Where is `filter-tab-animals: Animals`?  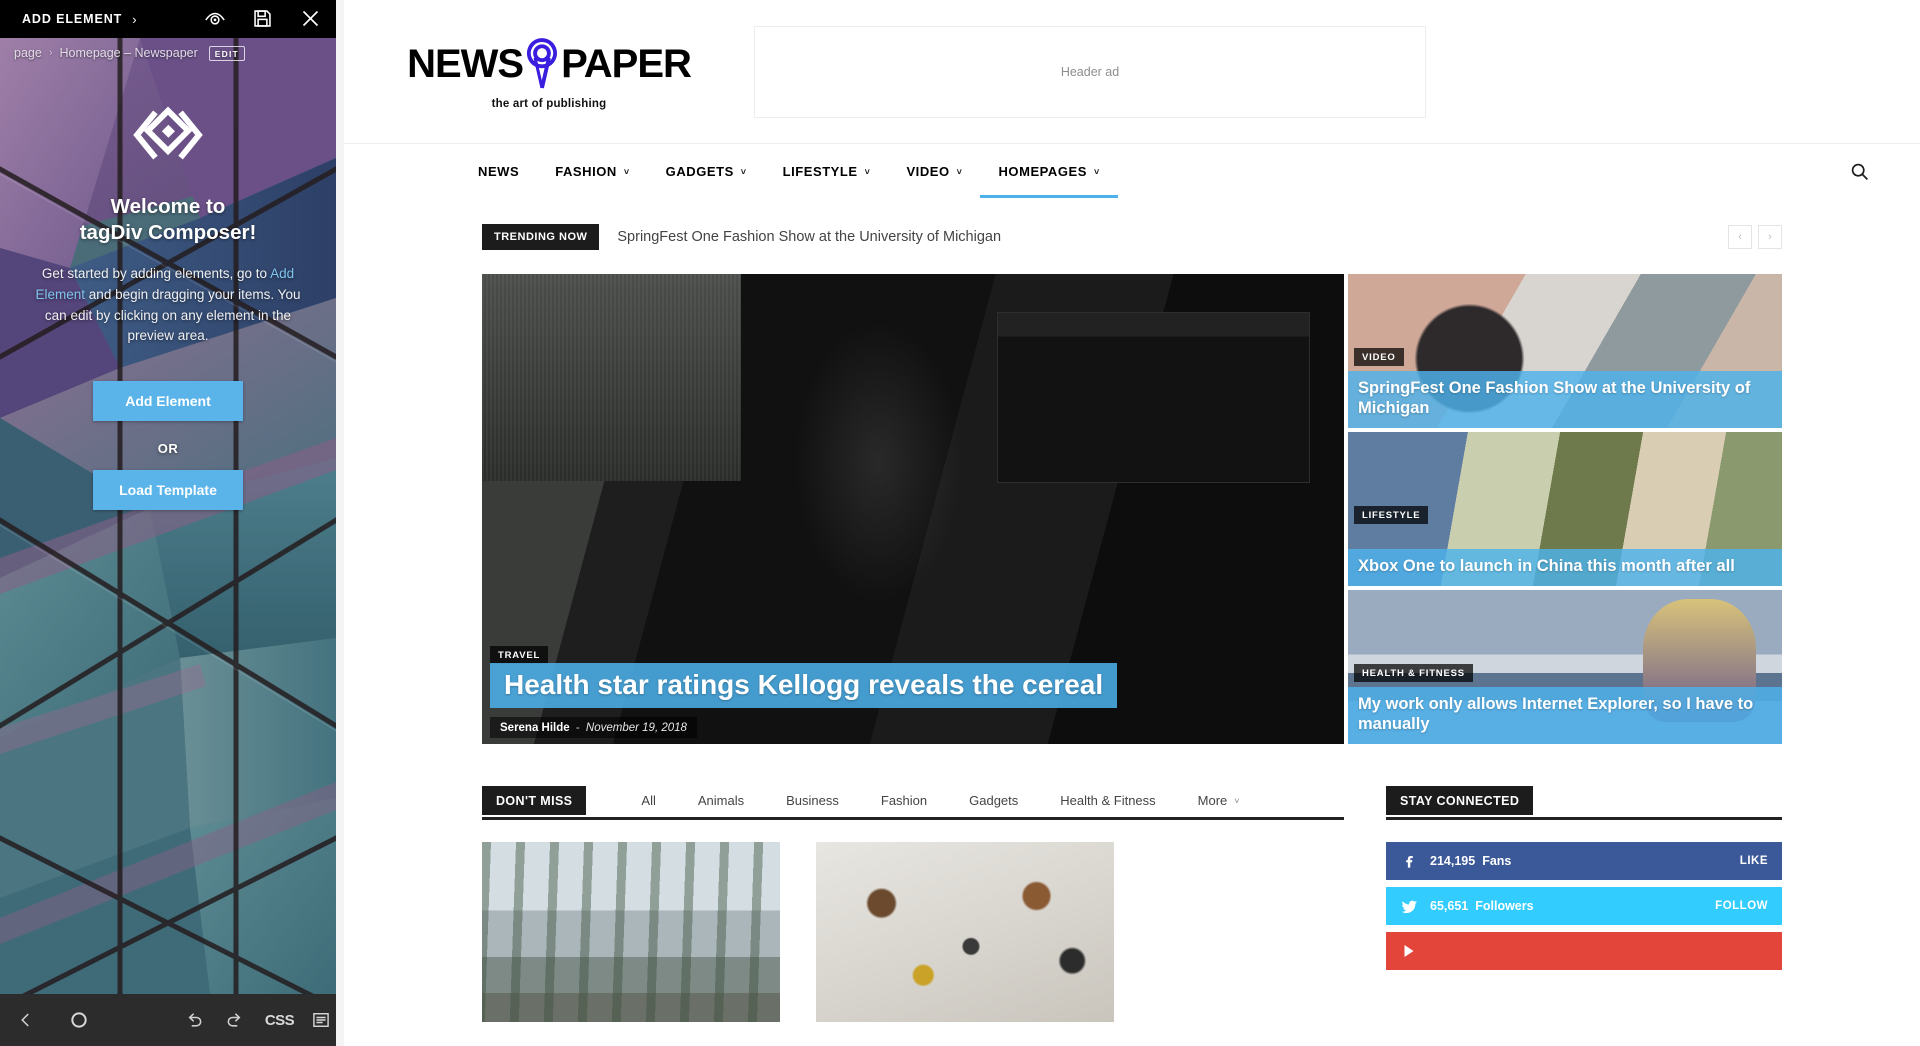
filter-tab-animals: Animals is located at coordinates (721, 800).